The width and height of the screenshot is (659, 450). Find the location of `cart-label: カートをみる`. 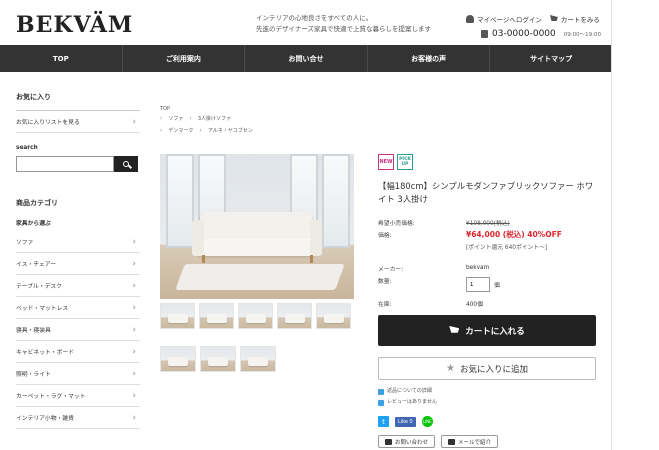

cart-label: カートをみる is located at coordinates (580, 20).